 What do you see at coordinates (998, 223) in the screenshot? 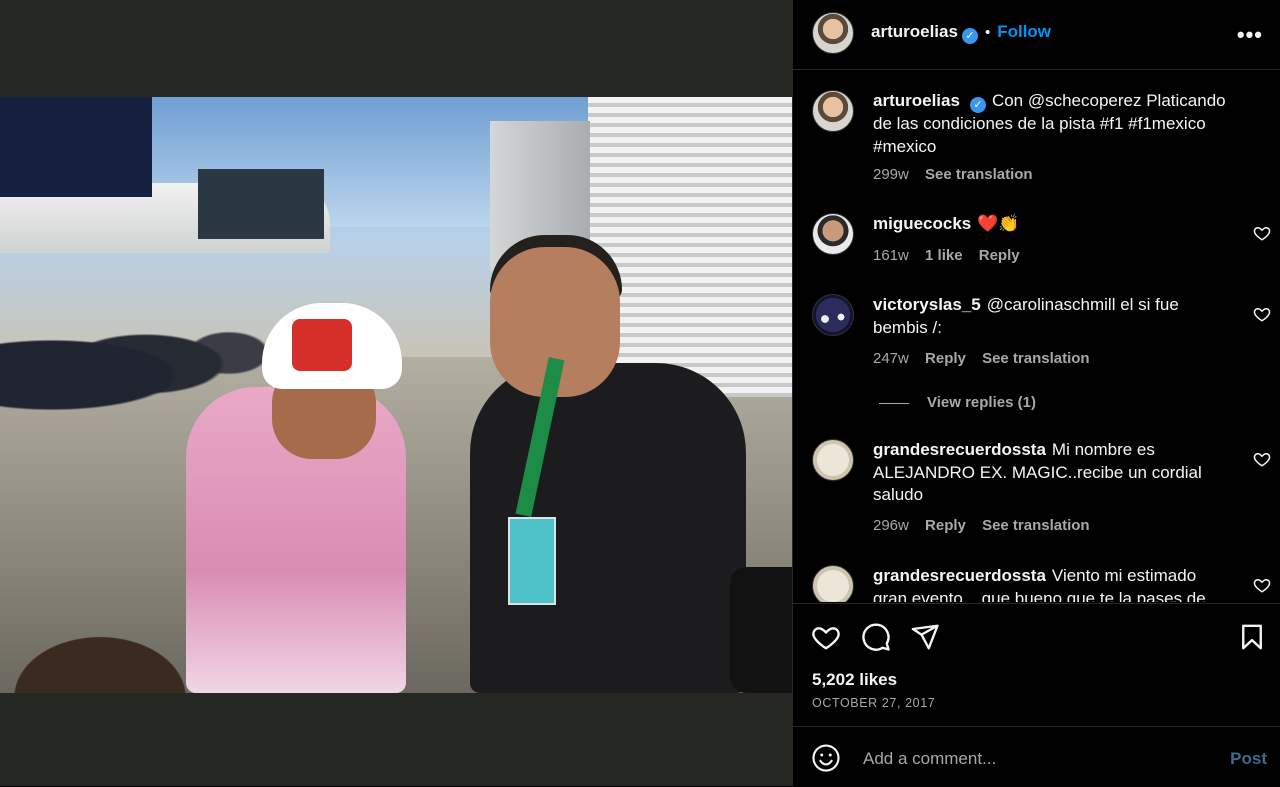
I see `comment-text: ❤️👏` at bounding box center [998, 223].